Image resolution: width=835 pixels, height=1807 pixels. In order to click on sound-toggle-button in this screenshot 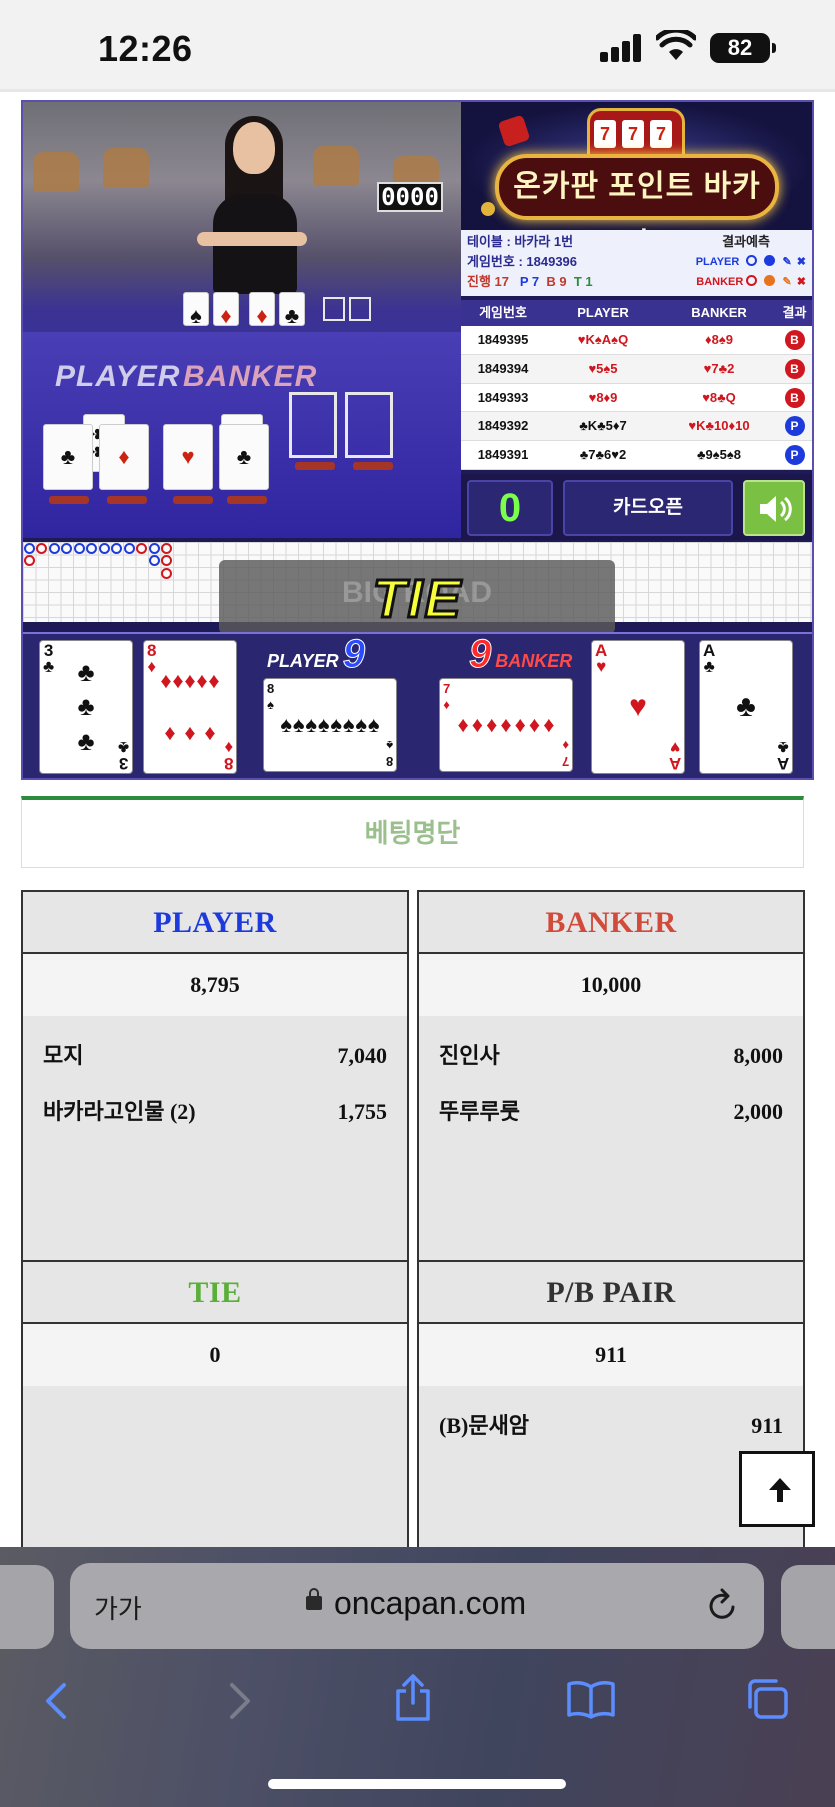, I will do `click(774, 508)`.